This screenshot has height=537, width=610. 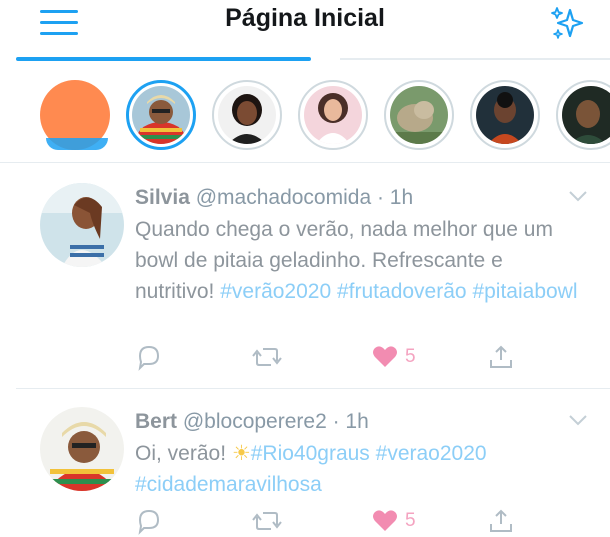 What do you see at coordinates (385, 357) in the screenshot?
I see `heart-icon` at bounding box center [385, 357].